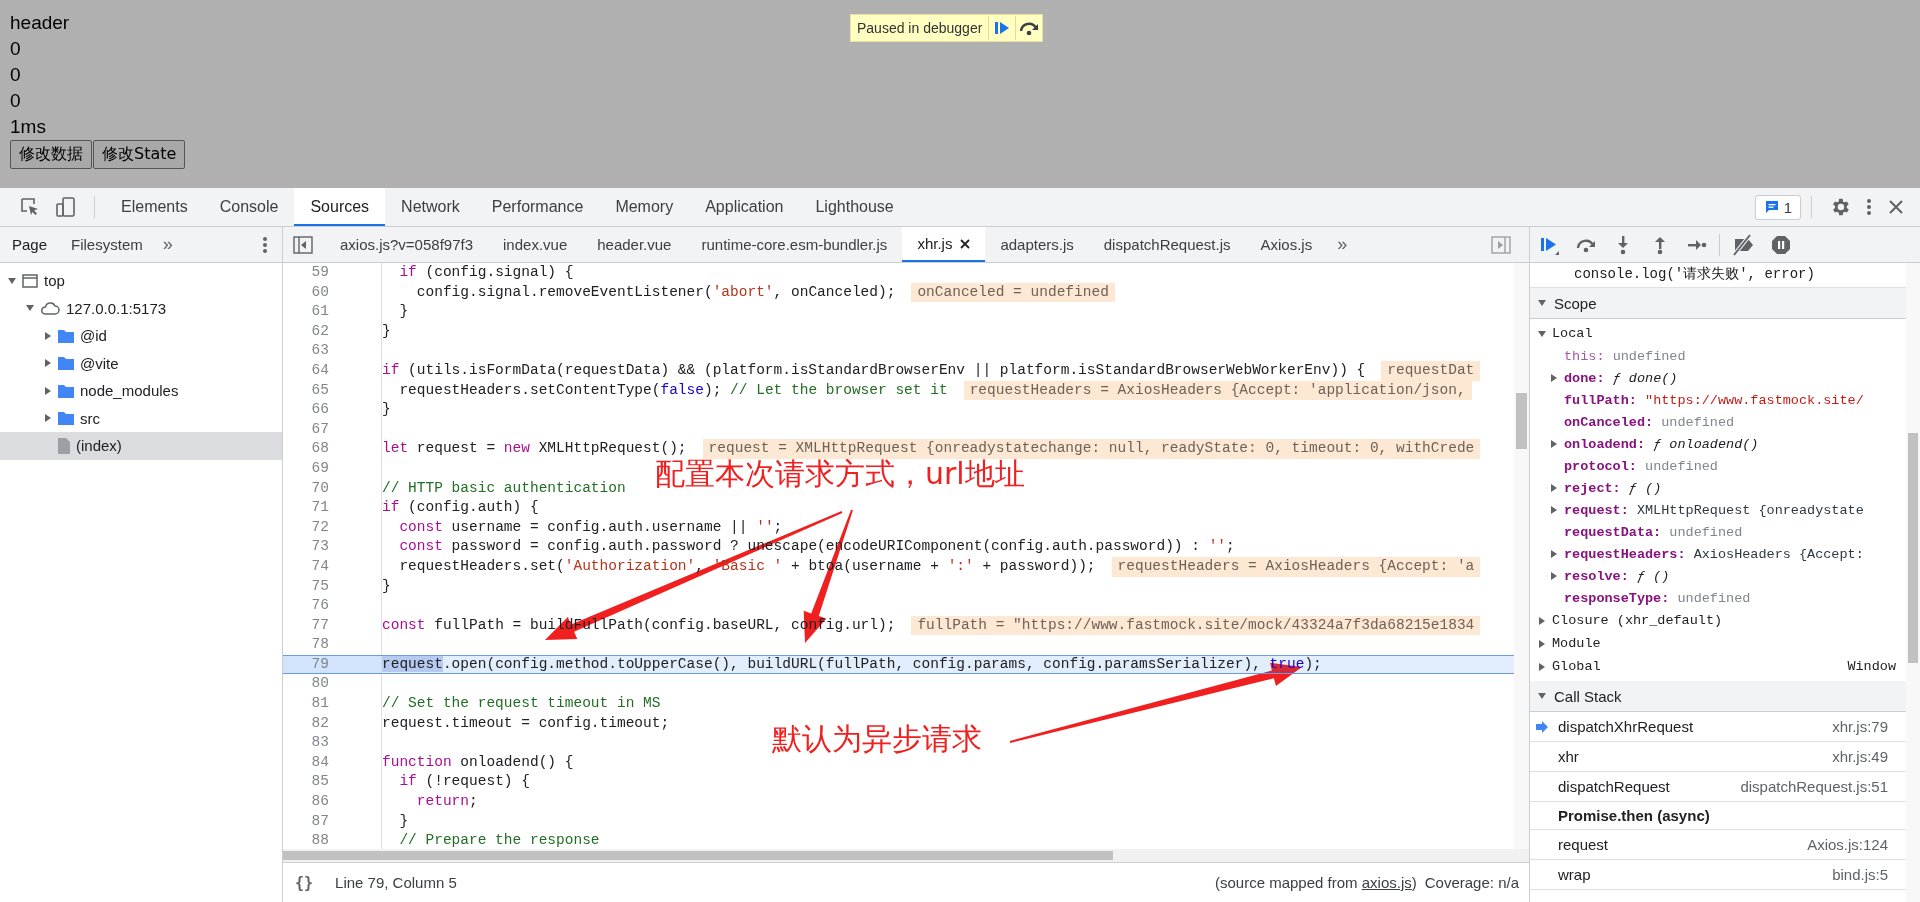 The height and width of the screenshot is (902, 1920). Describe the element at coordinates (141, 363) in the screenshot. I see `tree-item: @vite` at that location.